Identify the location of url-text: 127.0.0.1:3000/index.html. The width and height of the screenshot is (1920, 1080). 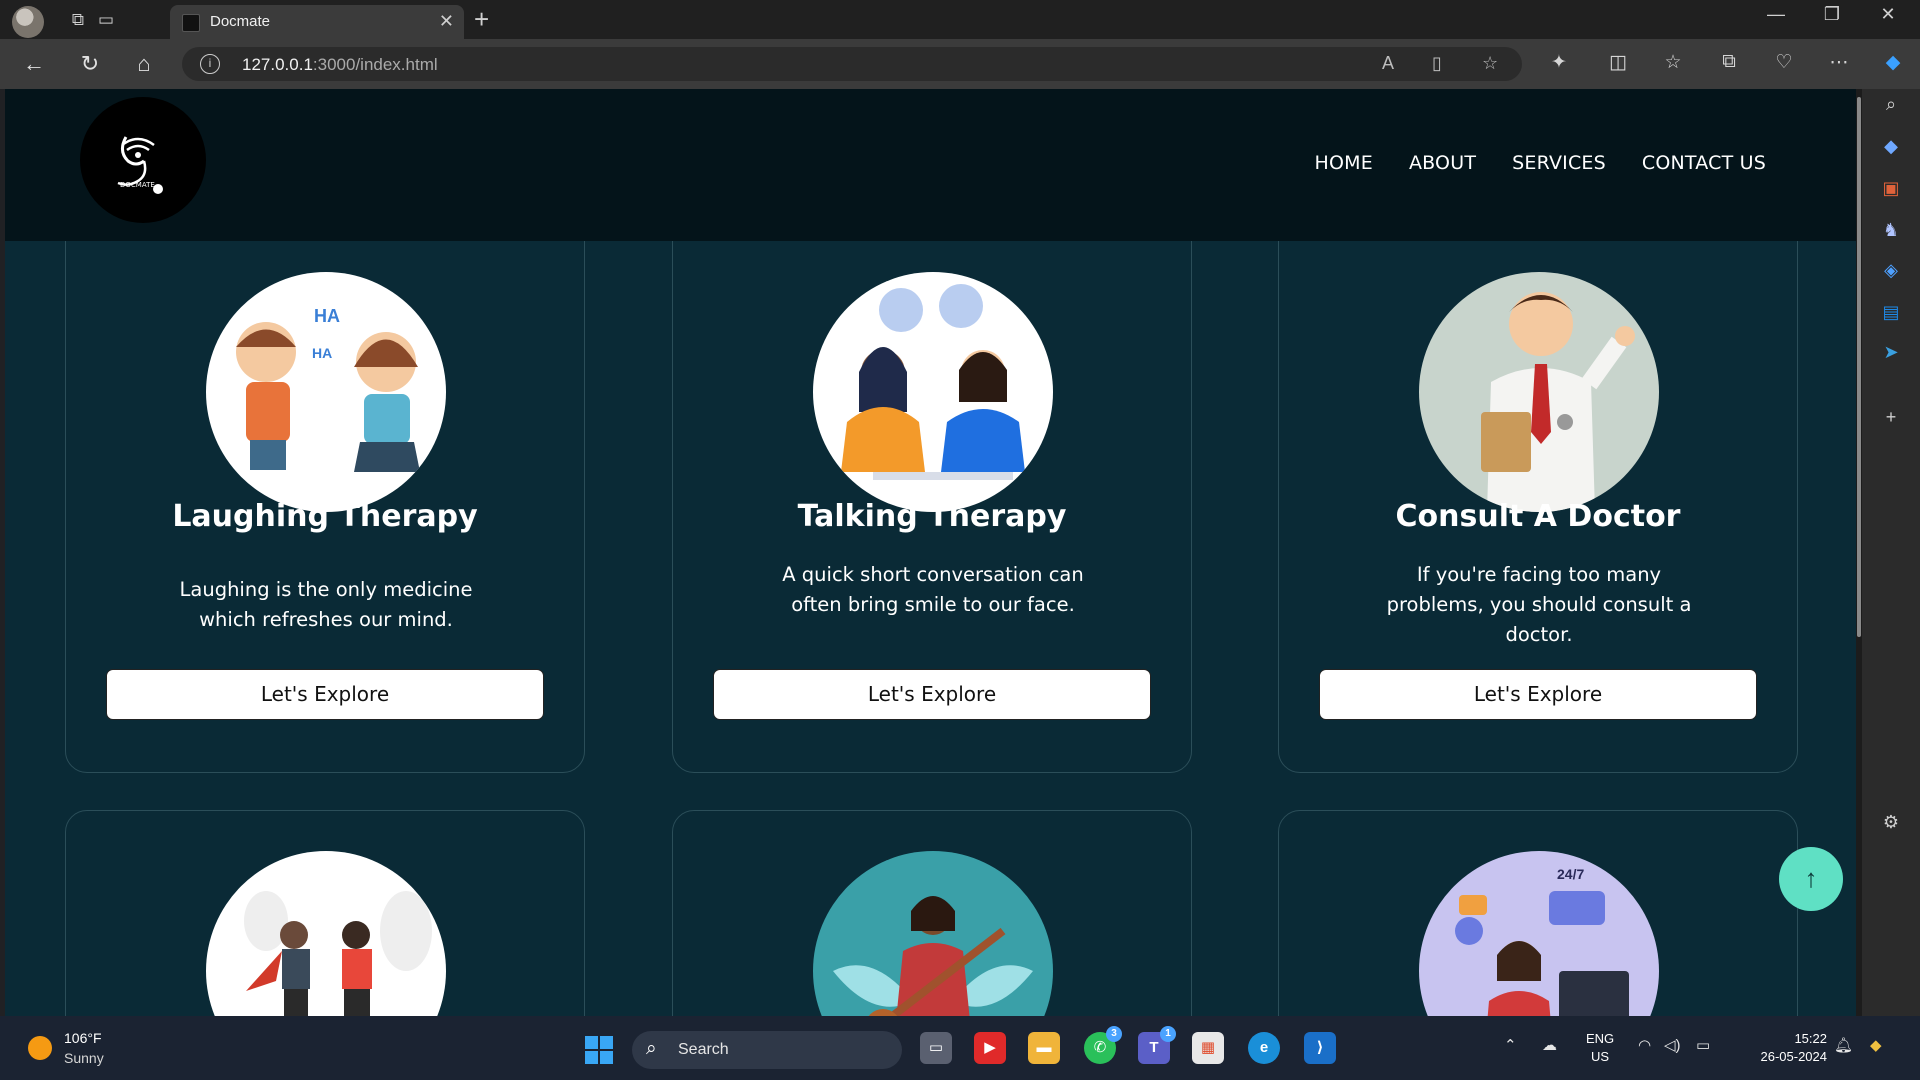
(340, 65).